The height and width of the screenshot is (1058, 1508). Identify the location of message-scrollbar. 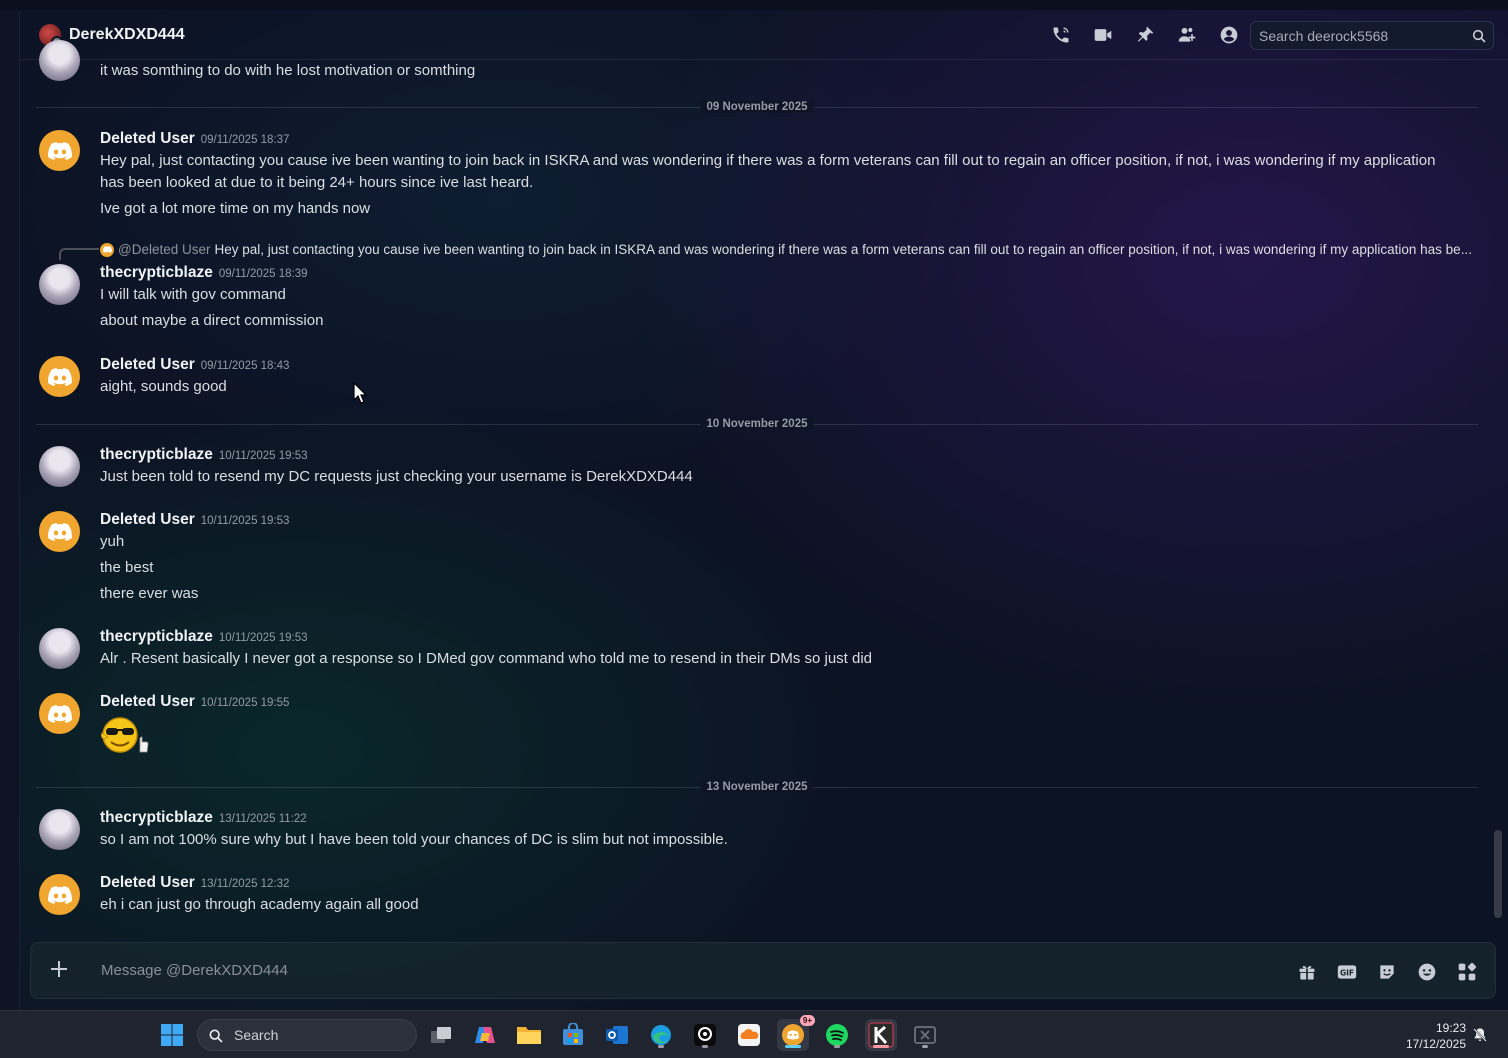
(1498, 874).